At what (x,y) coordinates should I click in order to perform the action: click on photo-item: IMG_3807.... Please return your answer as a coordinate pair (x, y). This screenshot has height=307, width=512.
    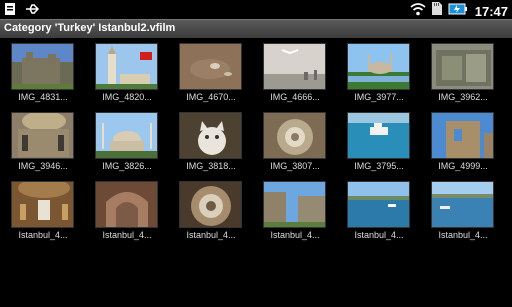
    Looking at the image, I should click on (295, 140).